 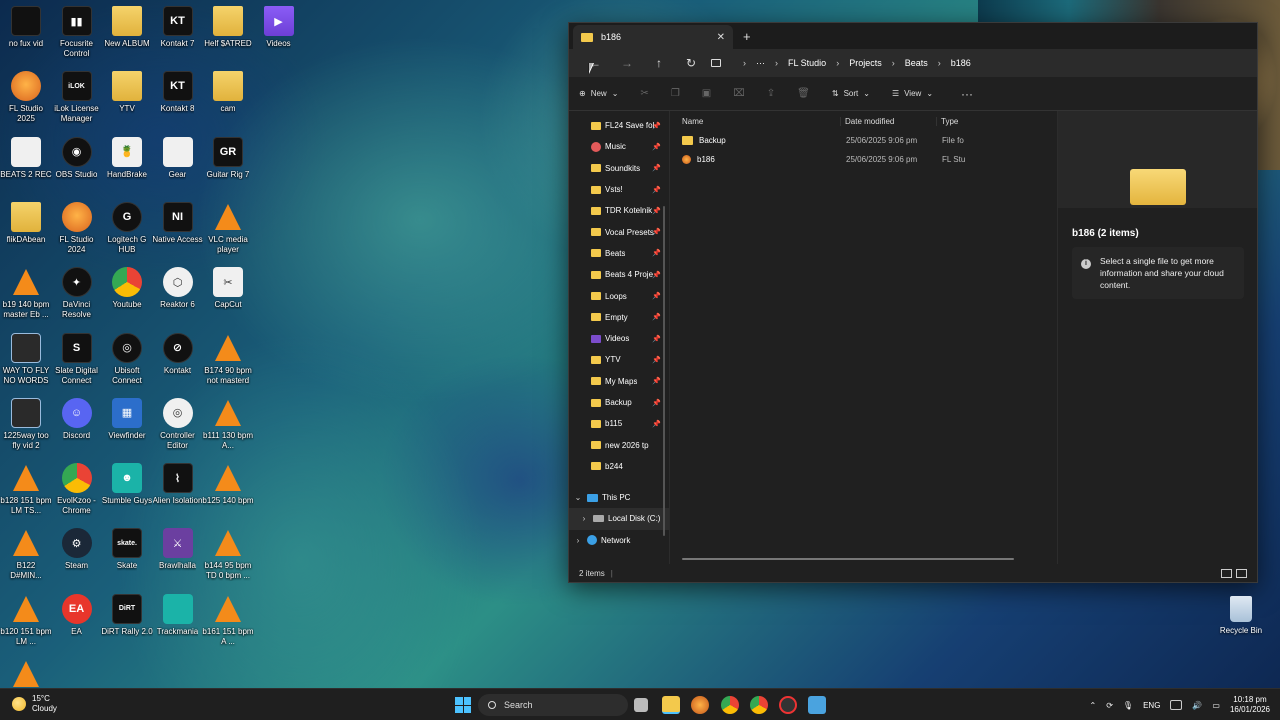 I want to click on desktop-icon: New ALBUM, so click(x=127, y=27).